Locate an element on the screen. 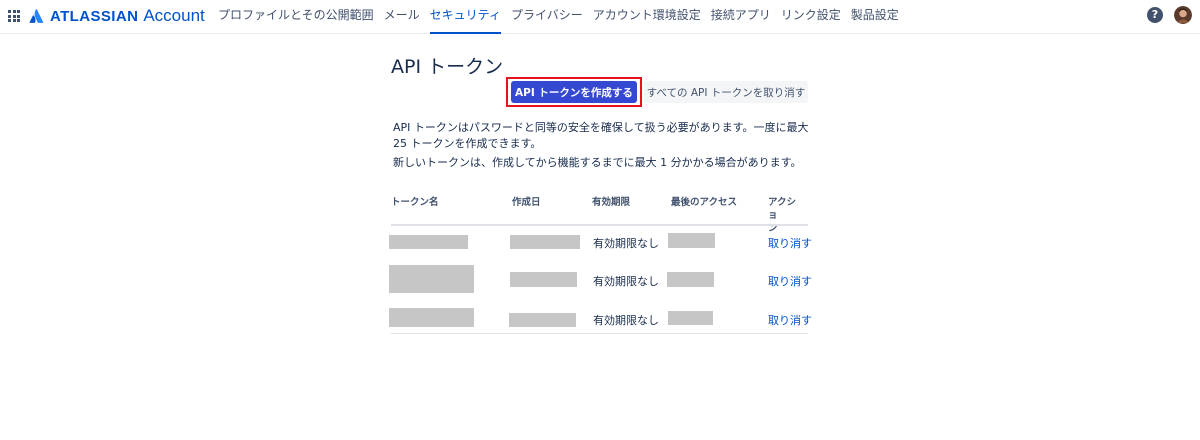 This screenshot has width=1200, height=440. table-bottom-divider is located at coordinates (599, 333).